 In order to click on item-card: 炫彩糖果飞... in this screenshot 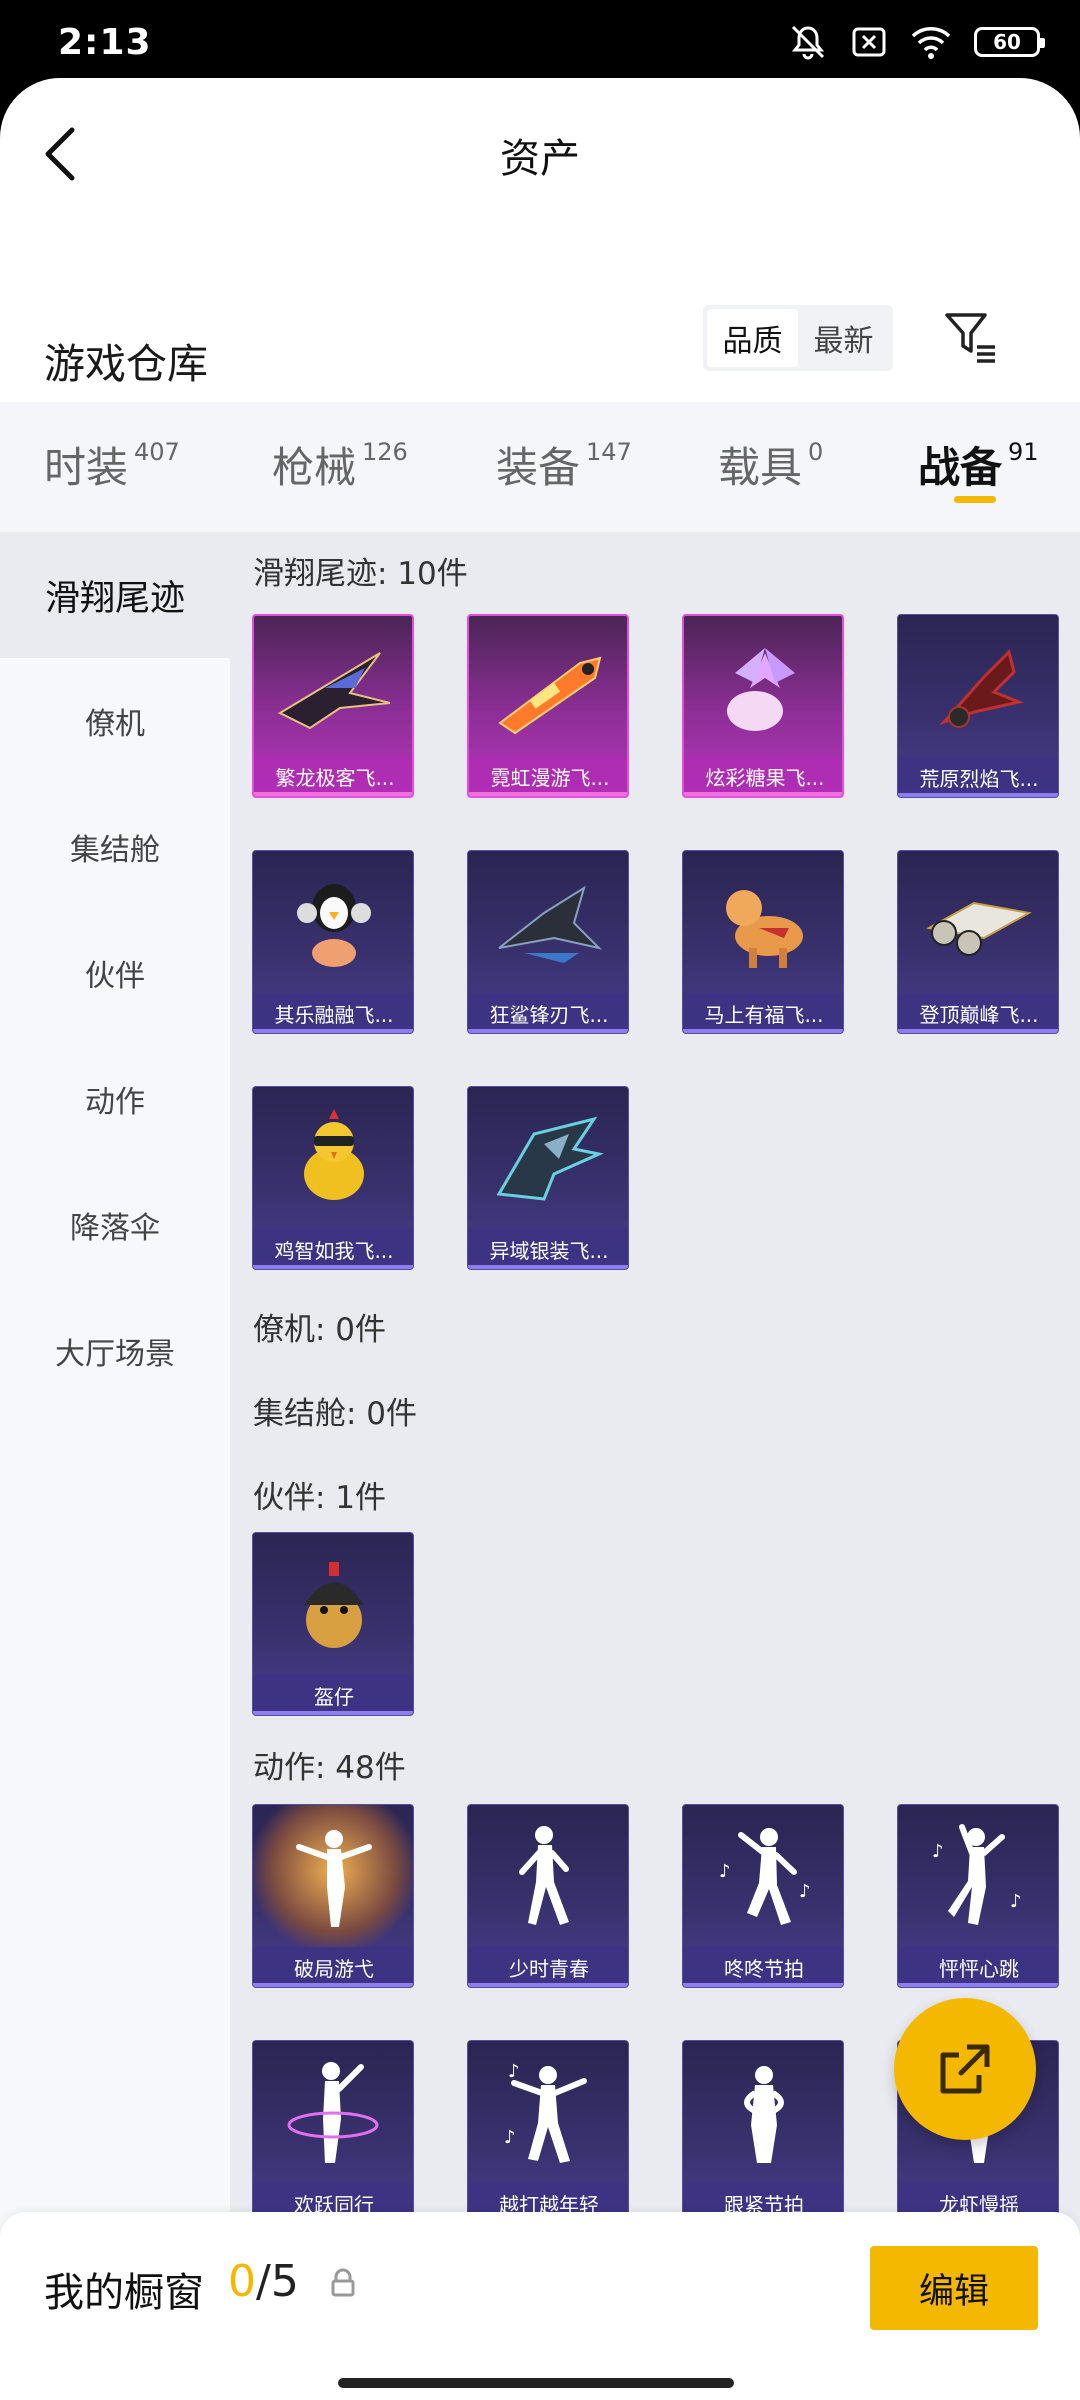, I will do `click(763, 706)`.